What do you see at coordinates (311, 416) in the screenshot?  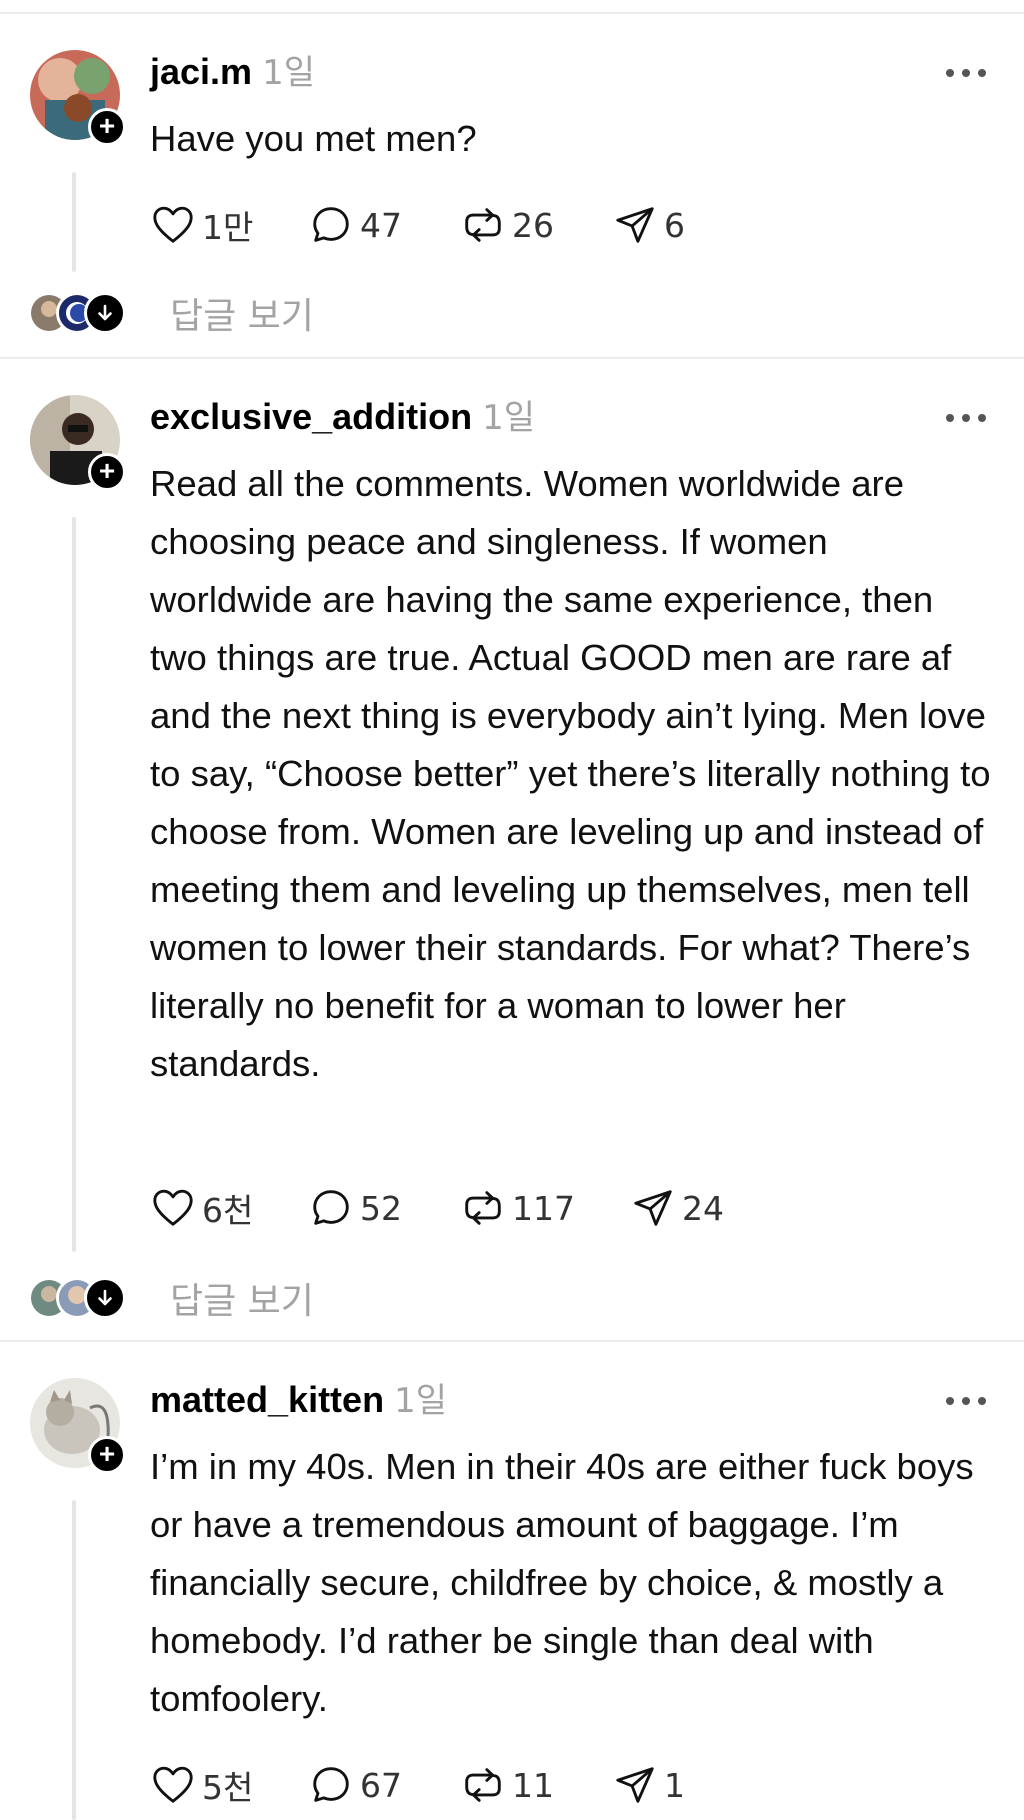 I see `username: exclusive_addition` at bounding box center [311, 416].